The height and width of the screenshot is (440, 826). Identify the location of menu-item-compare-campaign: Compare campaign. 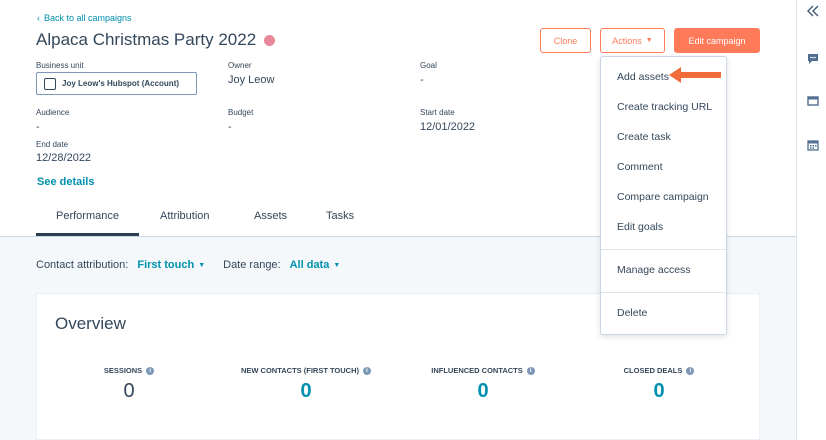
(663, 197).